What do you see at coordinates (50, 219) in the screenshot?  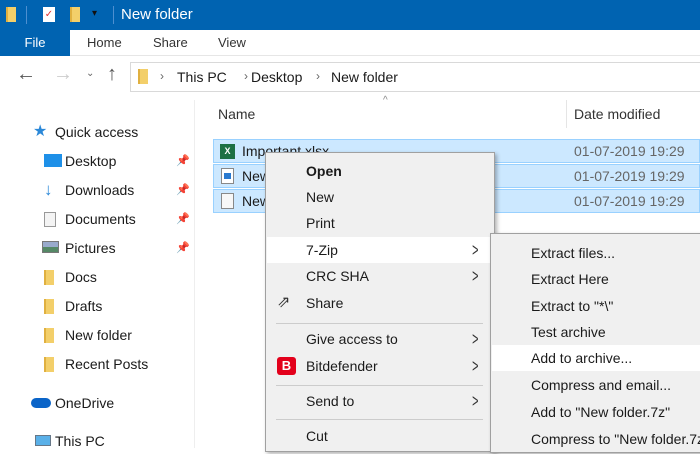 I see `documents-icon` at bounding box center [50, 219].